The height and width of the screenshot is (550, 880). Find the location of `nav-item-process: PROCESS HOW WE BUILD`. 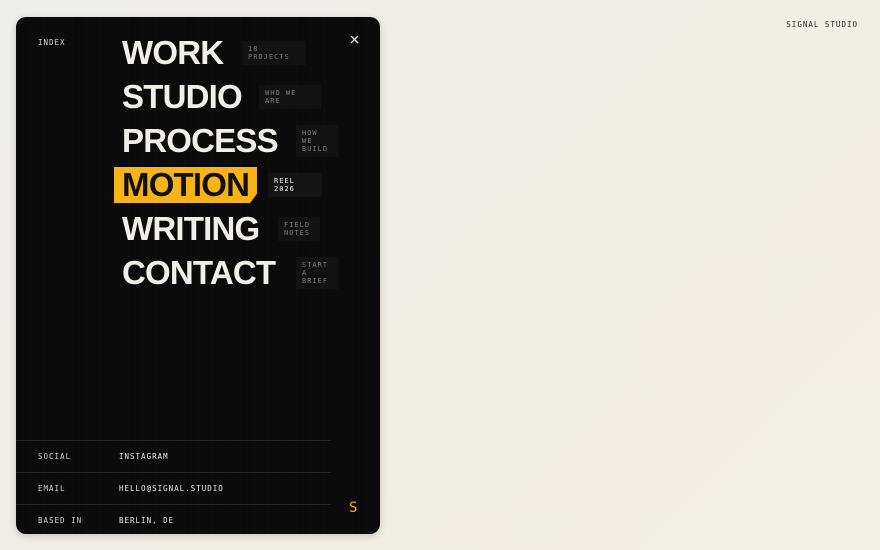

nav-item-process: PROCESS HOW WE BUILD is located at coordinates (226, 141).